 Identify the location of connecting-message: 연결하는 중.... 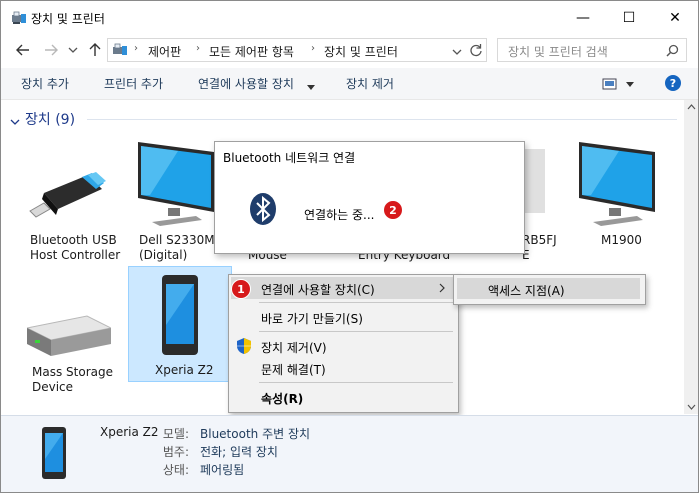
(339, 215).